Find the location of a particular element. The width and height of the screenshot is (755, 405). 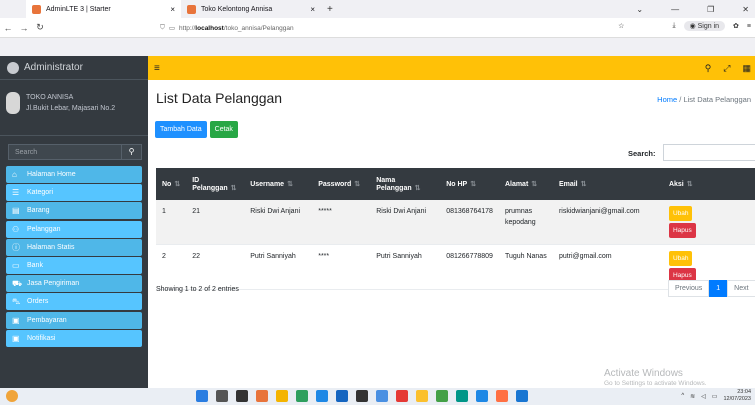

add-data-button: Tambah Data is located at coordinates (181, 129).